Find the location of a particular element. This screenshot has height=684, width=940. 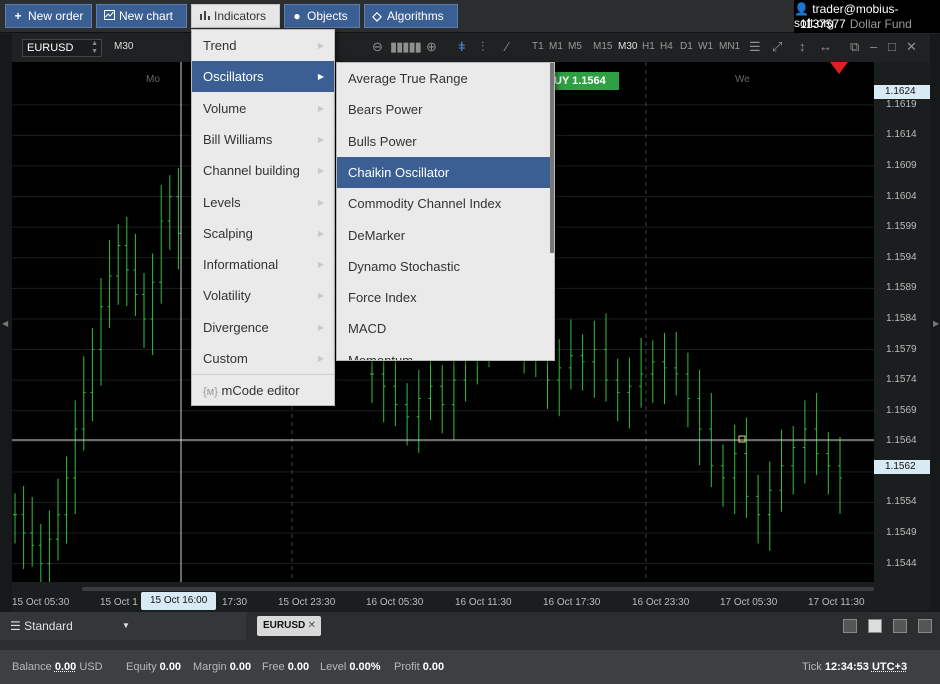

oscillator-macd: MACD is located at coordinates (444, 328).